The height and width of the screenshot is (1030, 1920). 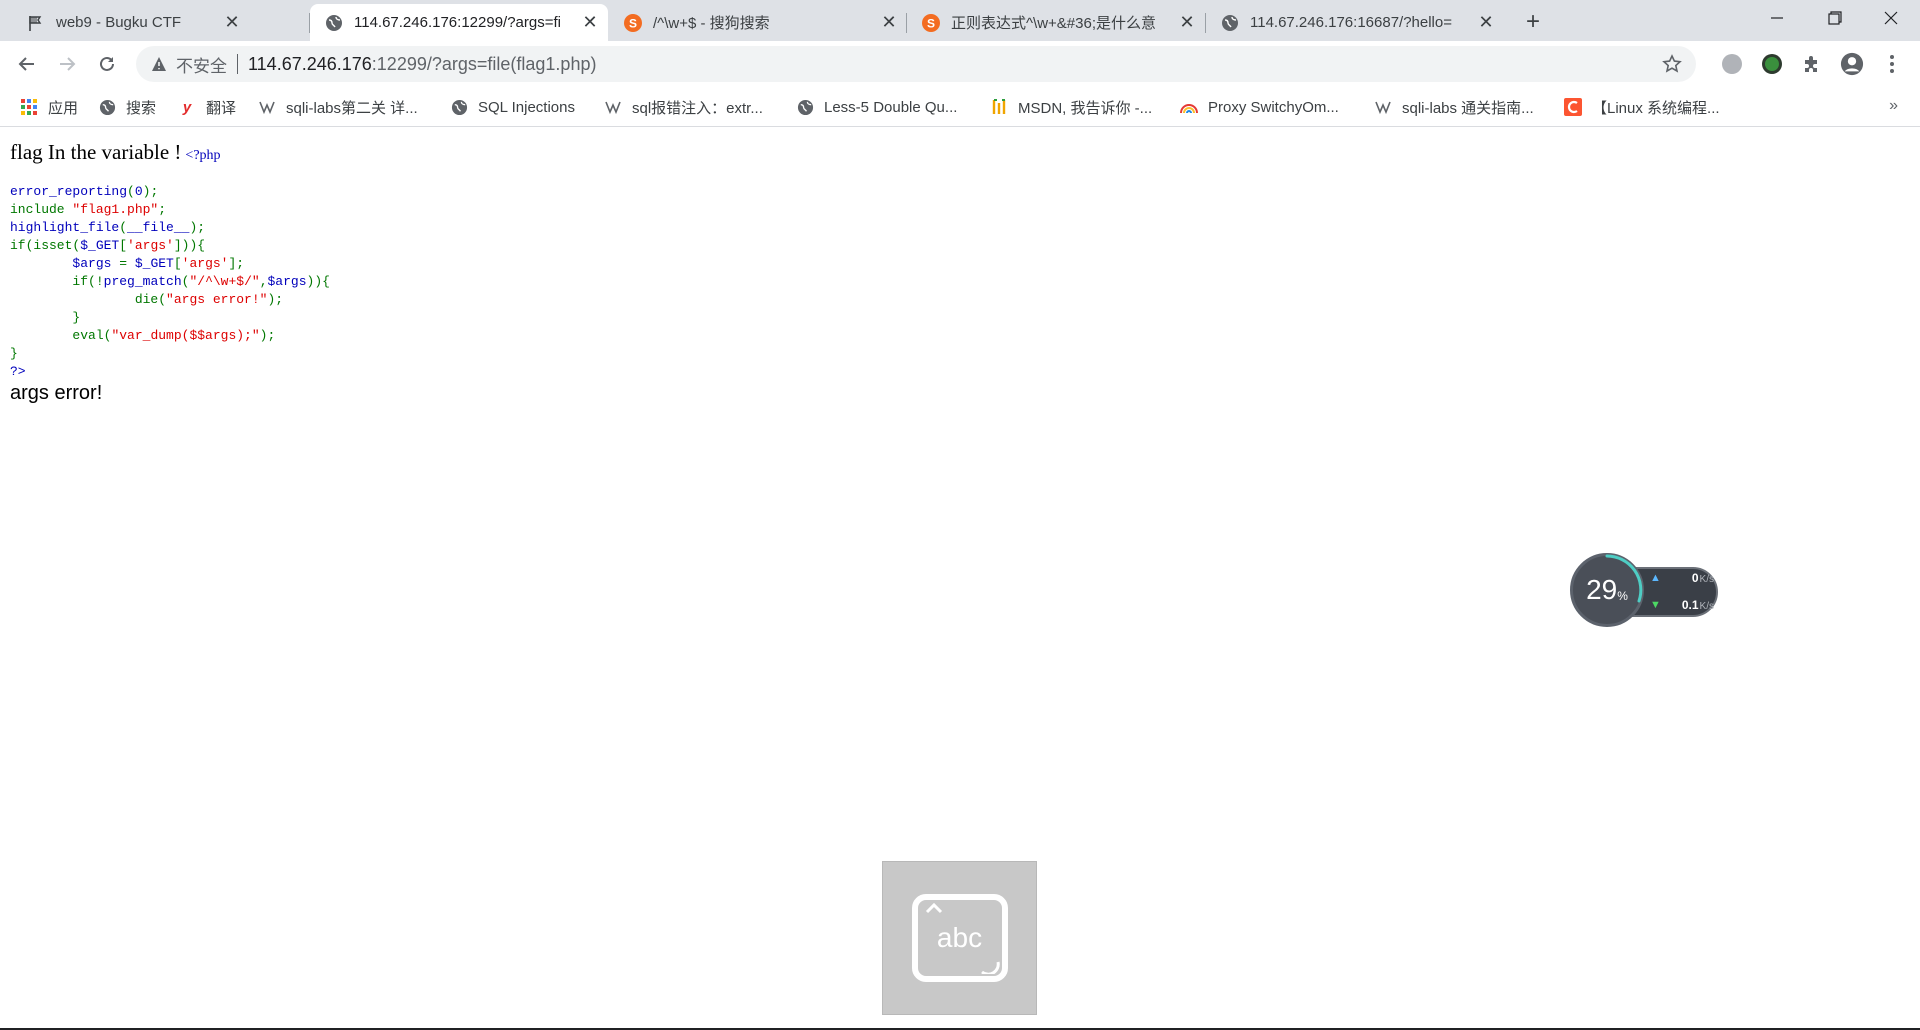 What do you see at coordinates (1655, 578) in the screenshot?
I see `upload-arrow-icon: ▲` at bounding box center [1655, 578].